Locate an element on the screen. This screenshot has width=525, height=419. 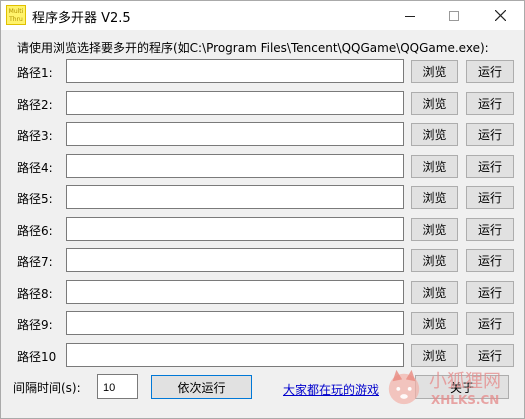
run-button-4: 运行 is located at coordinates (490, 166).